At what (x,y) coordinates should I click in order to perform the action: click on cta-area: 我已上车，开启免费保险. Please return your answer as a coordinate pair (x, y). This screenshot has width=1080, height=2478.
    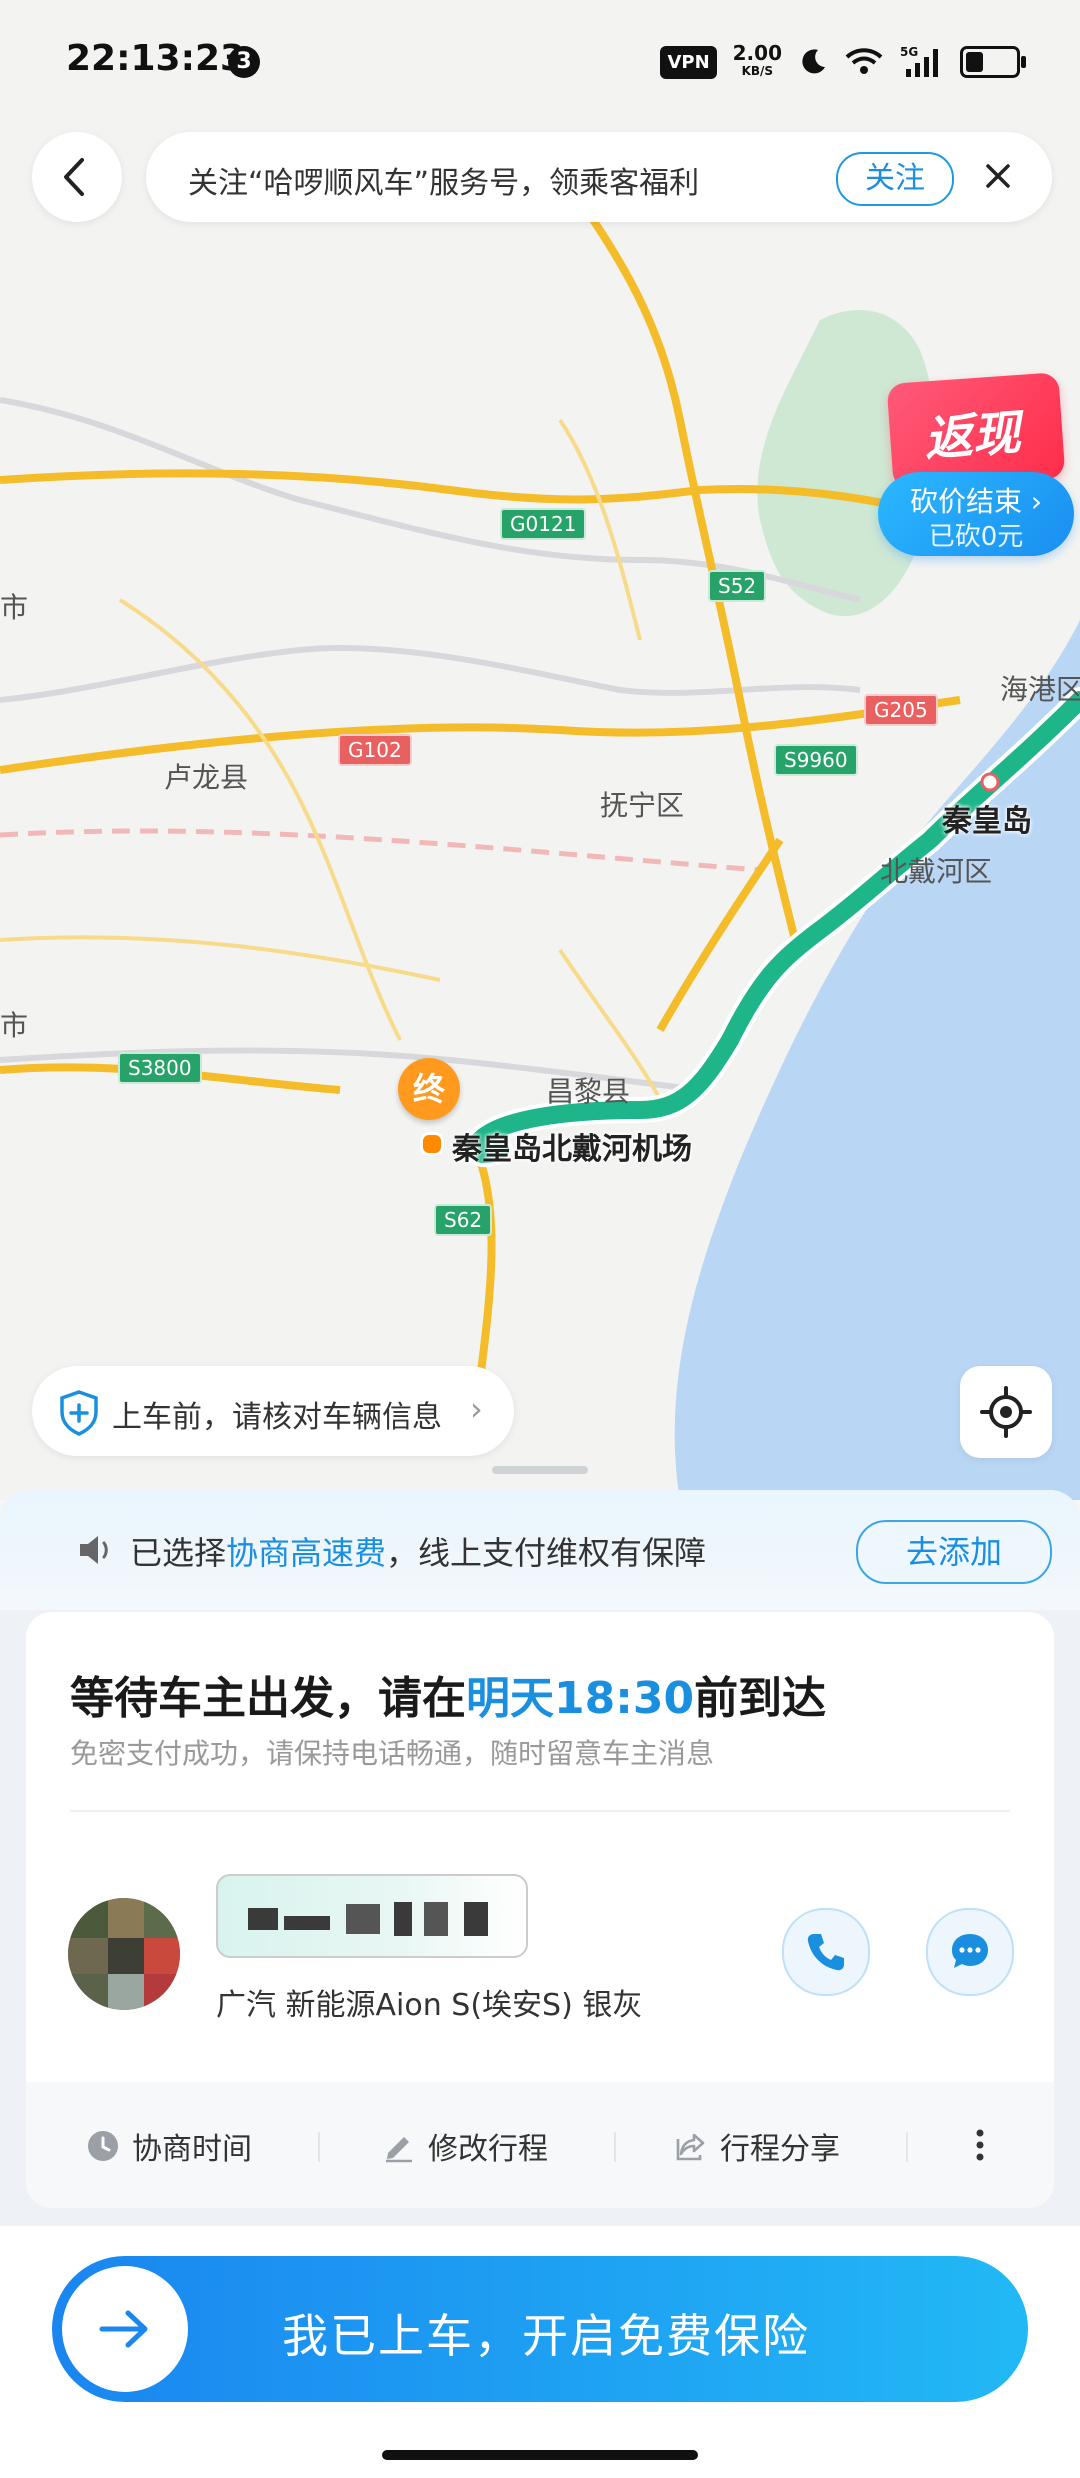
    Looking at the image, I should click on (540, 2352).